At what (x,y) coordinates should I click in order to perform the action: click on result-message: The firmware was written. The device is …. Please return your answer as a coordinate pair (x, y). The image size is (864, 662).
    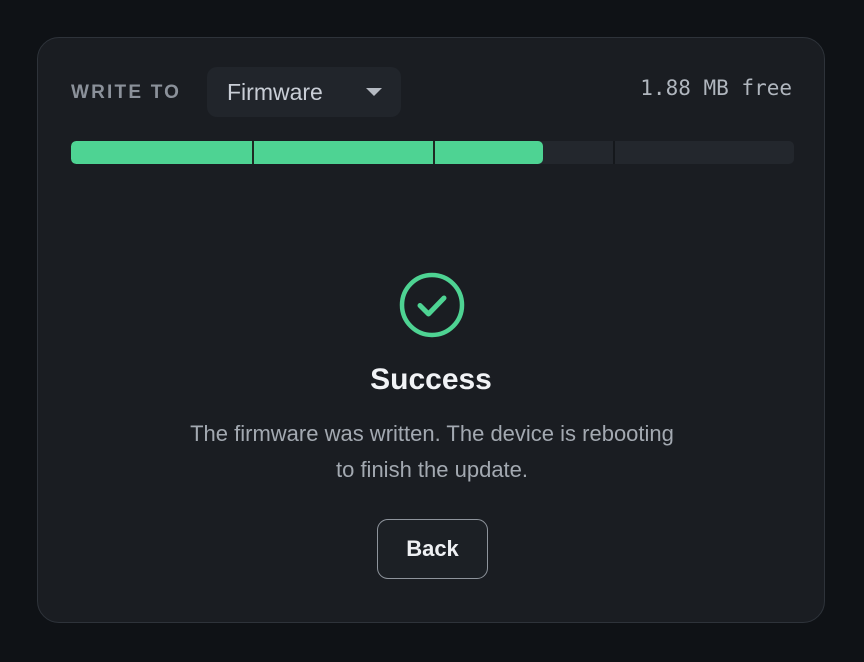
    Looking at the image, I should click on (432, 451).